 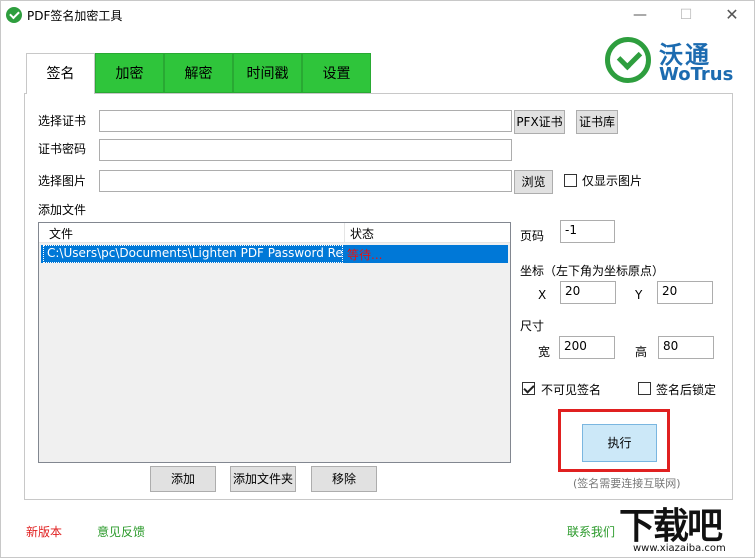 I want to click on lock-after-sign-label: 签名后锁定, so click(x=686, y=390).